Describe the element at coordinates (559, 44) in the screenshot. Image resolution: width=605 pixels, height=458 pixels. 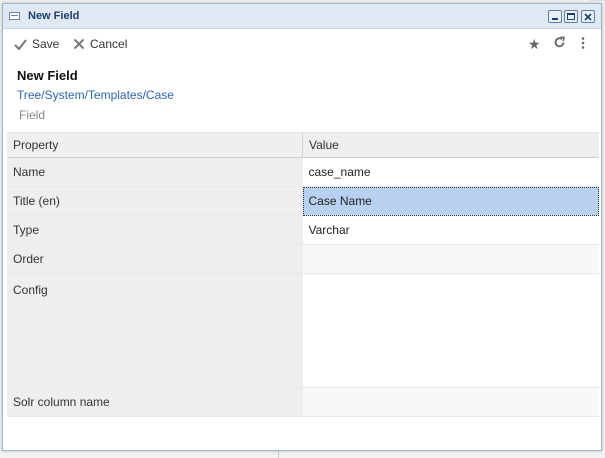
I see `reload-icon` at that location.